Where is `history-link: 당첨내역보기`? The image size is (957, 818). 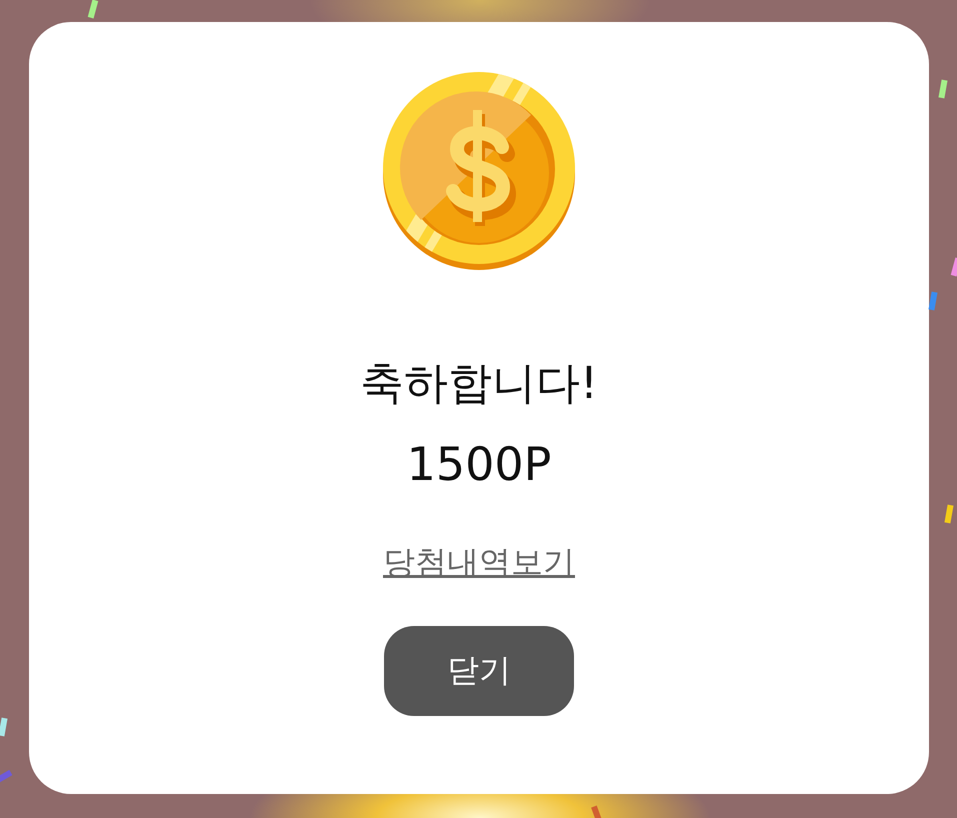 history-link: 당첨내역보기 is located at coordinates (479, 562).